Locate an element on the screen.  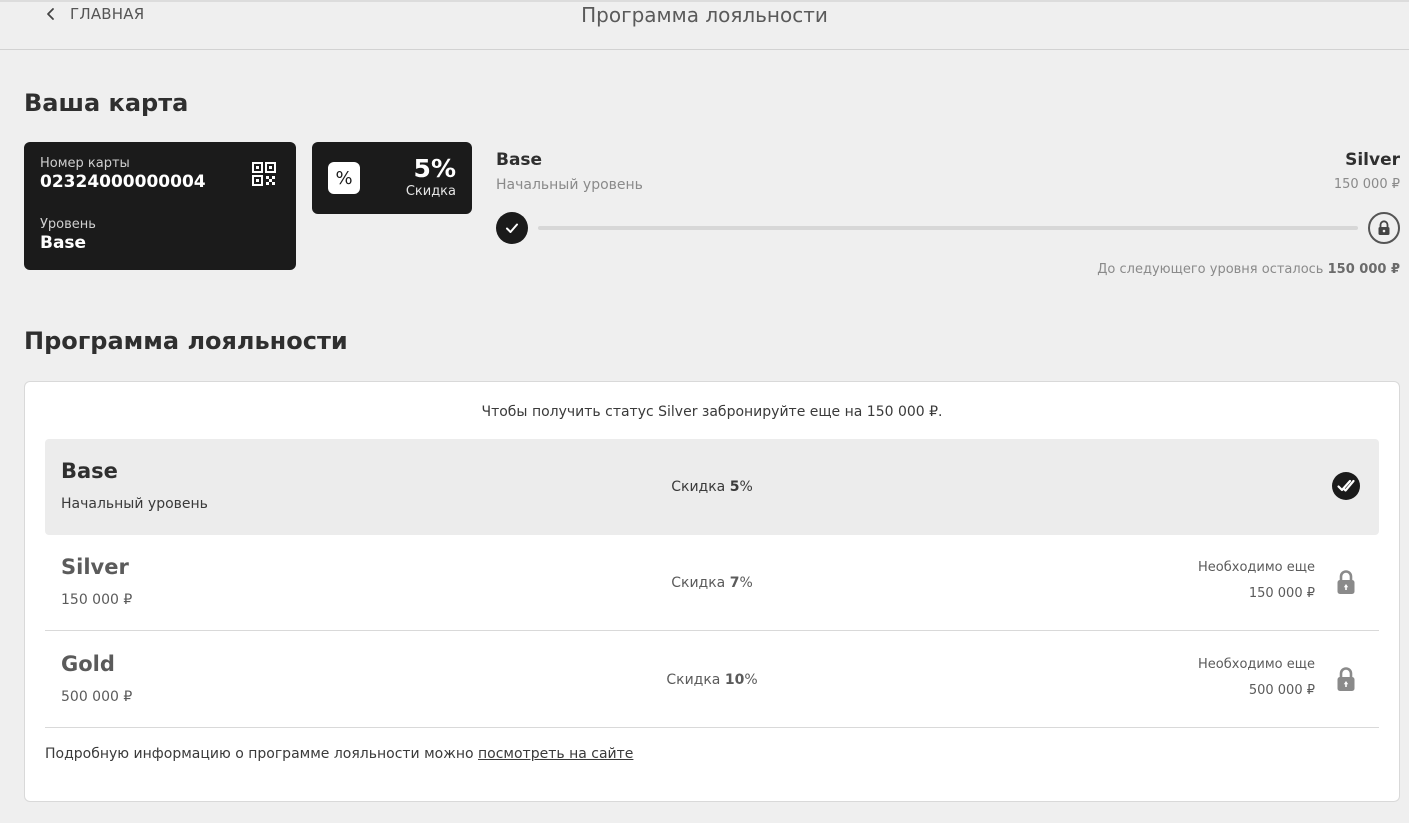
next-level-name: Silver is located at coordinates (1372, 160).